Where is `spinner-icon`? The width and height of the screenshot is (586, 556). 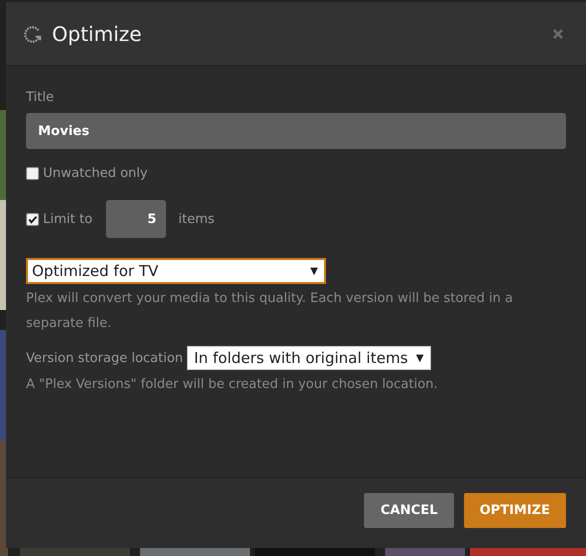 spinner-icon is located at coordinates (33, 33).